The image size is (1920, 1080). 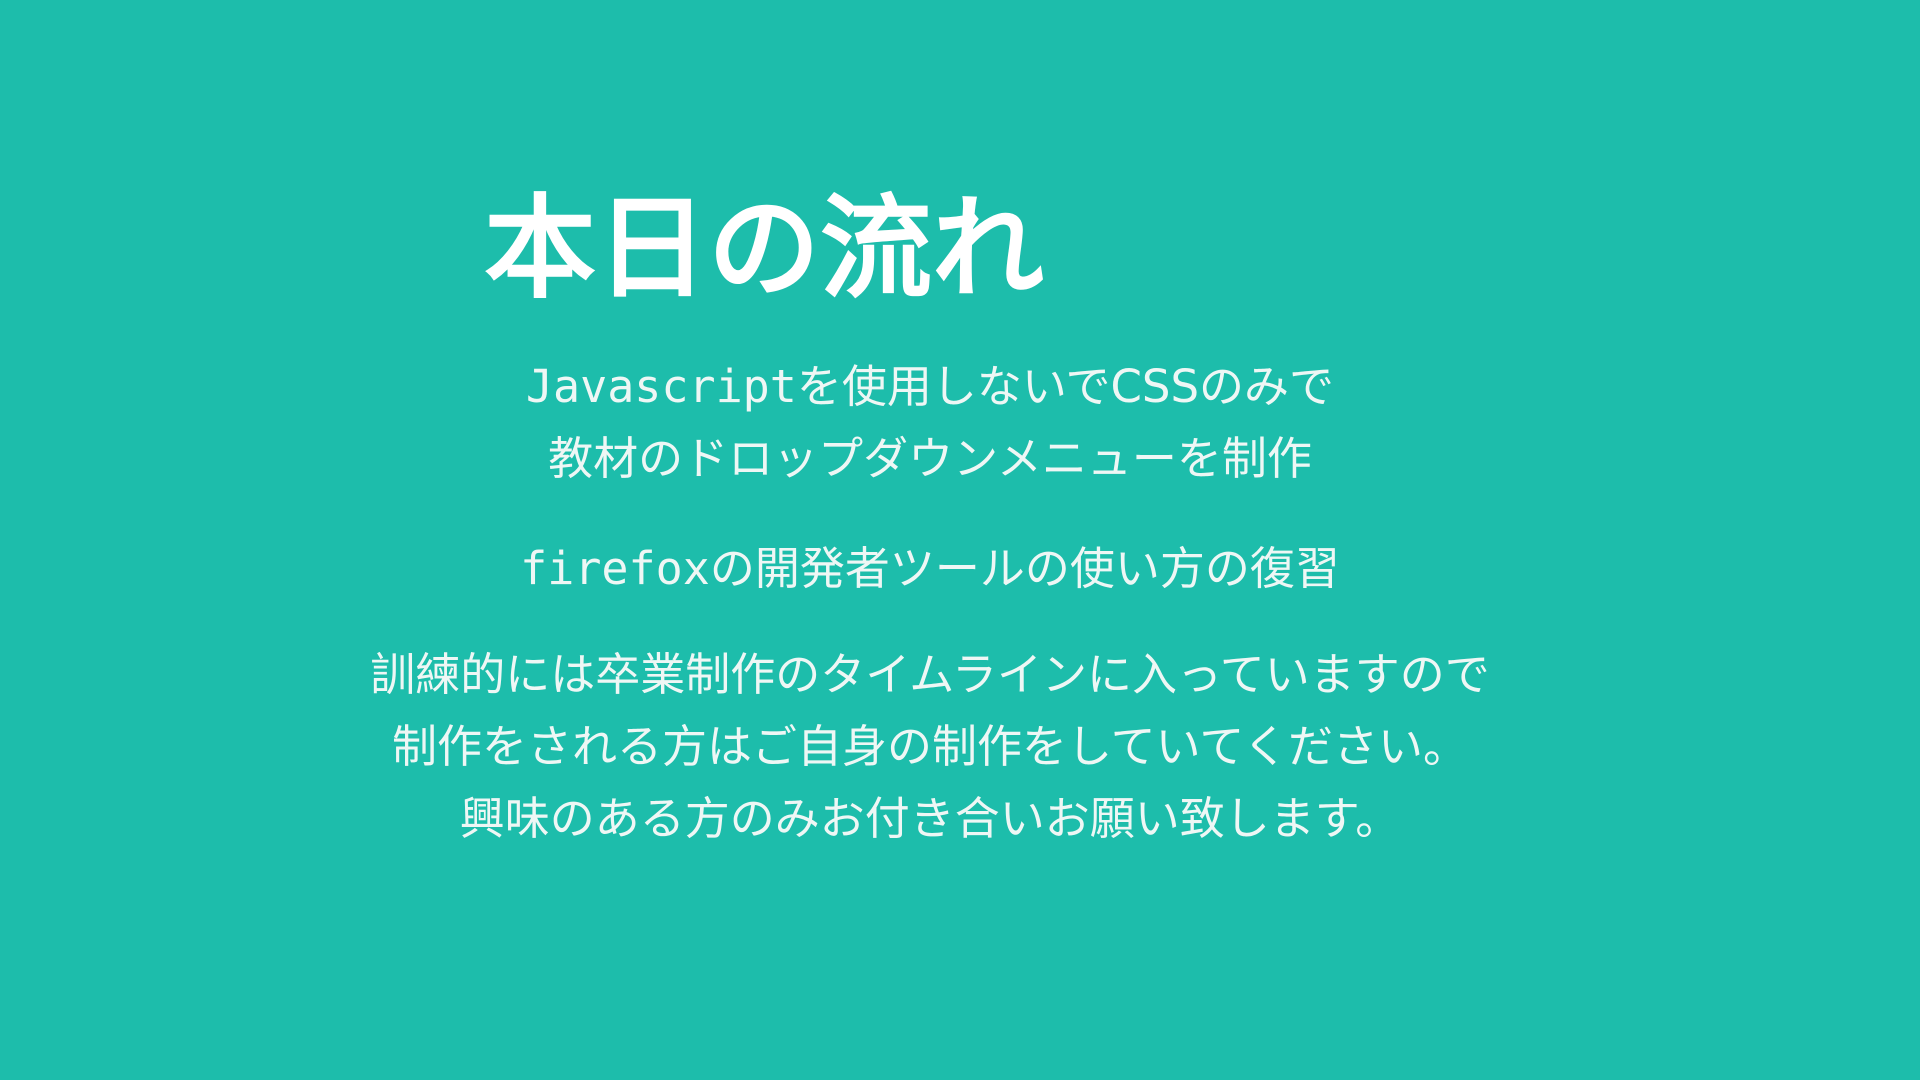 I want to click on goal-line-1: Javascriptを使用しないでCSSのみで, so click(x=930, y=387).